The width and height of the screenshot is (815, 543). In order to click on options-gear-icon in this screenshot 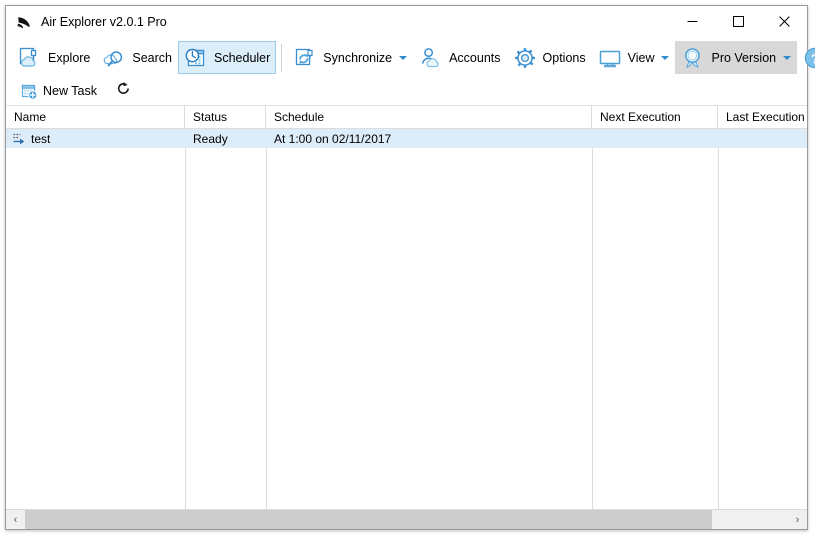, I will do `click(525, 58)`.